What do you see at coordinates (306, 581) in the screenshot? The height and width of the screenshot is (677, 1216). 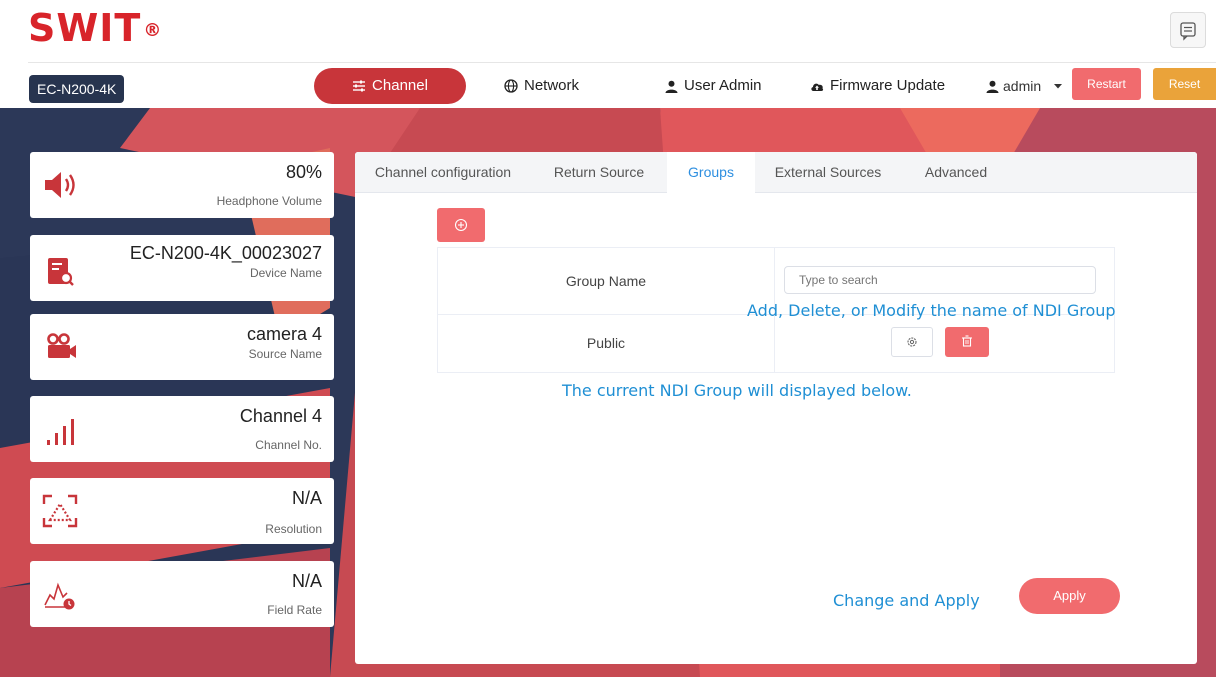 I see `field-rate-value: N/A` at bounding box center [306, 581].